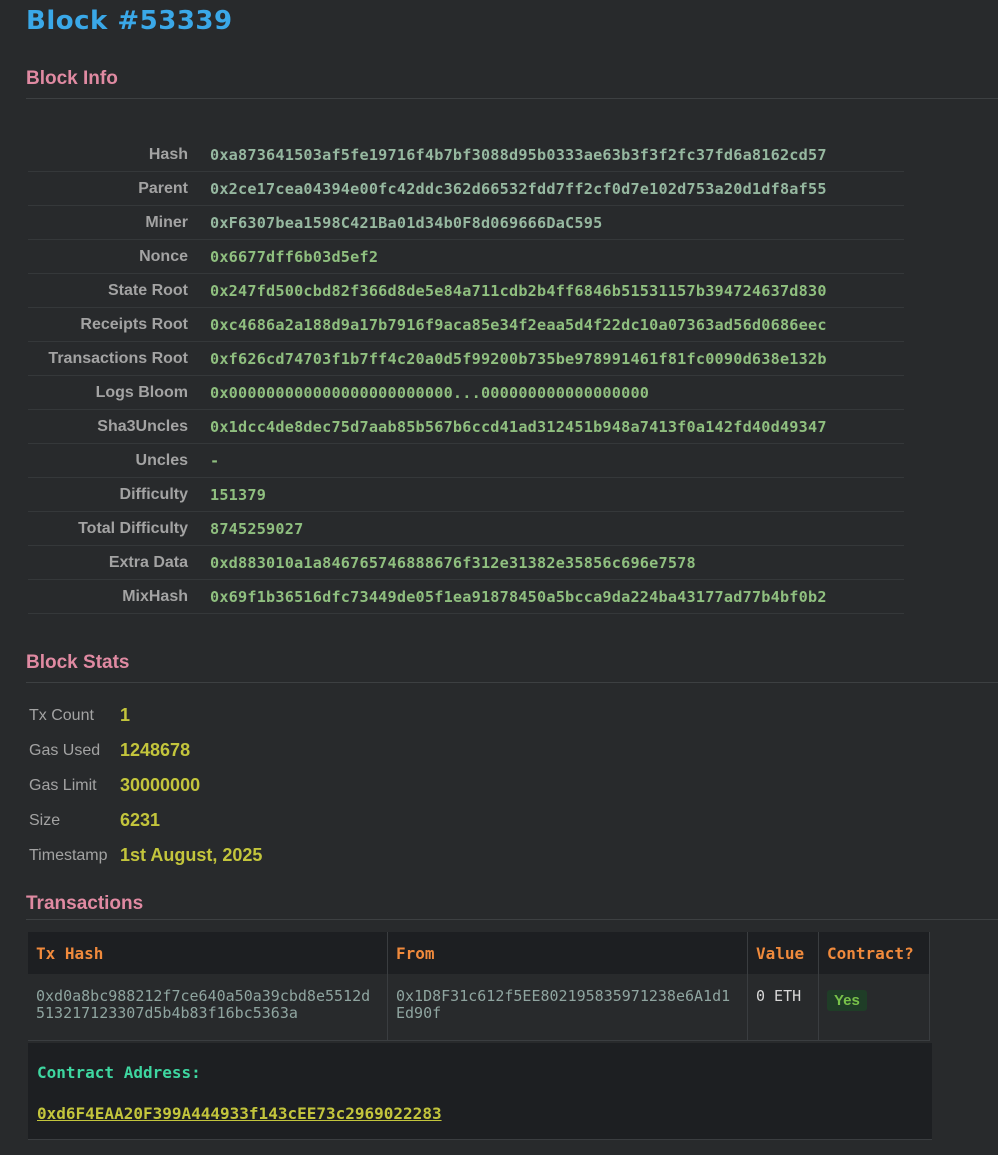 This screenshot has width=998, height=1155. I want to click on stat-row-gas-limit: Gas Limit 30000000, so click(145, 785).